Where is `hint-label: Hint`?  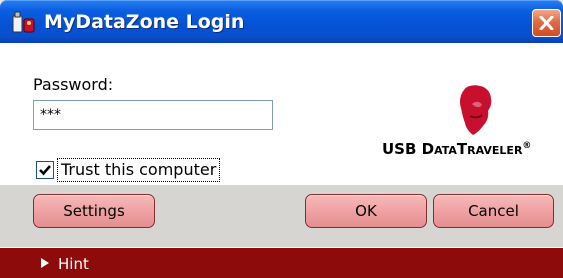 hint-label: Hint is located at coordinates (73, 264).